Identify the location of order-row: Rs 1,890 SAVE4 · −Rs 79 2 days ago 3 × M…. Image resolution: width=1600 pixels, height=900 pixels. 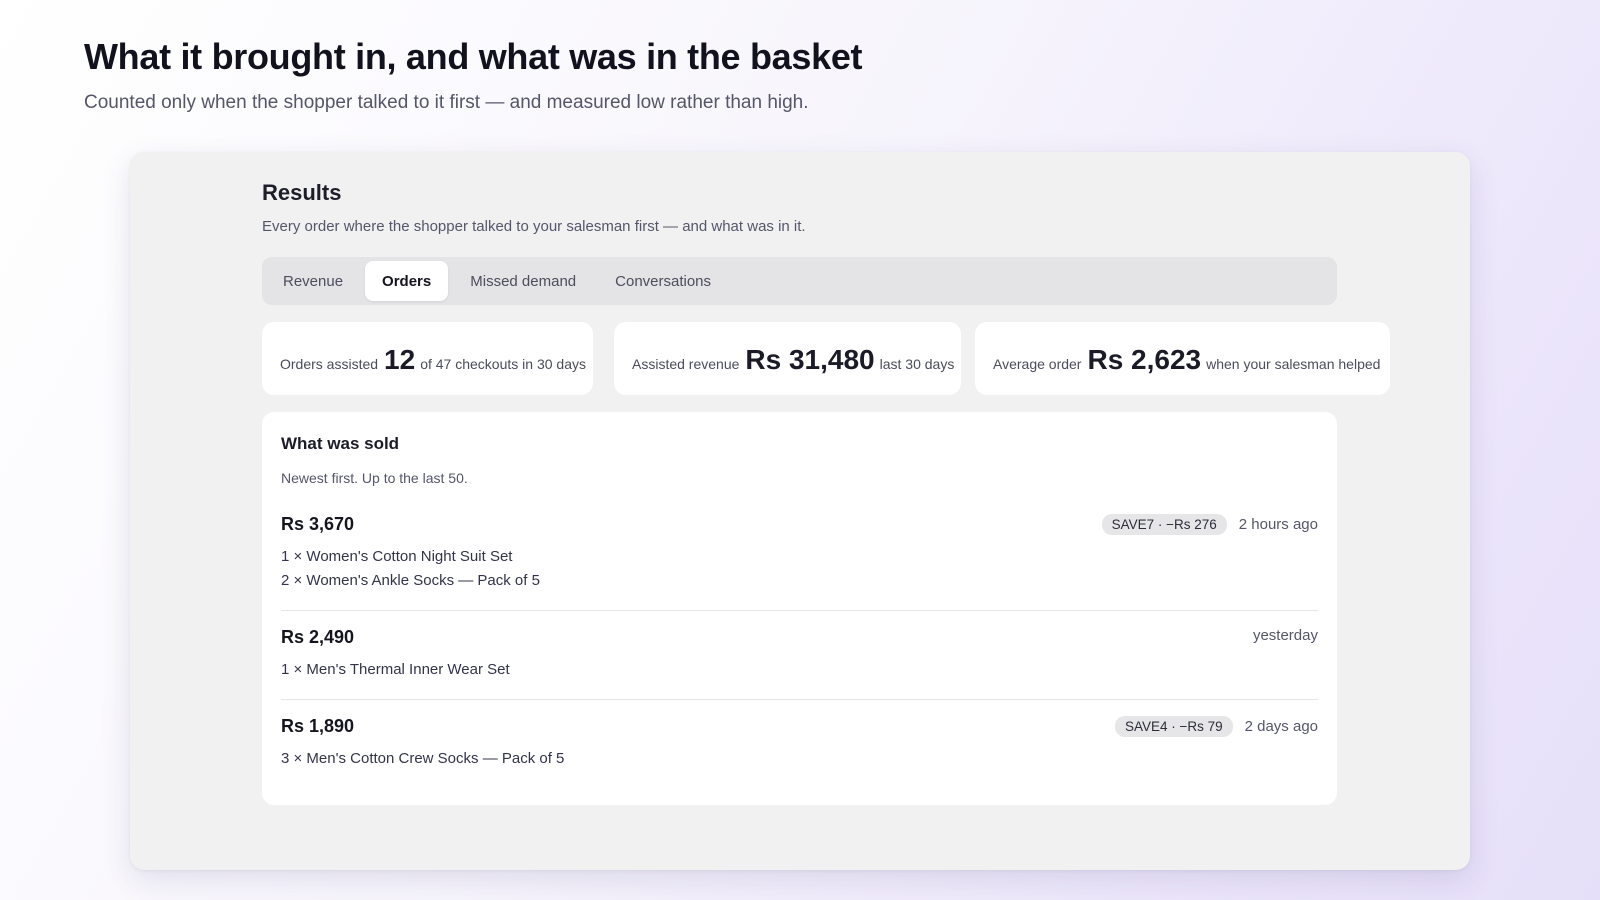
(799, 742).